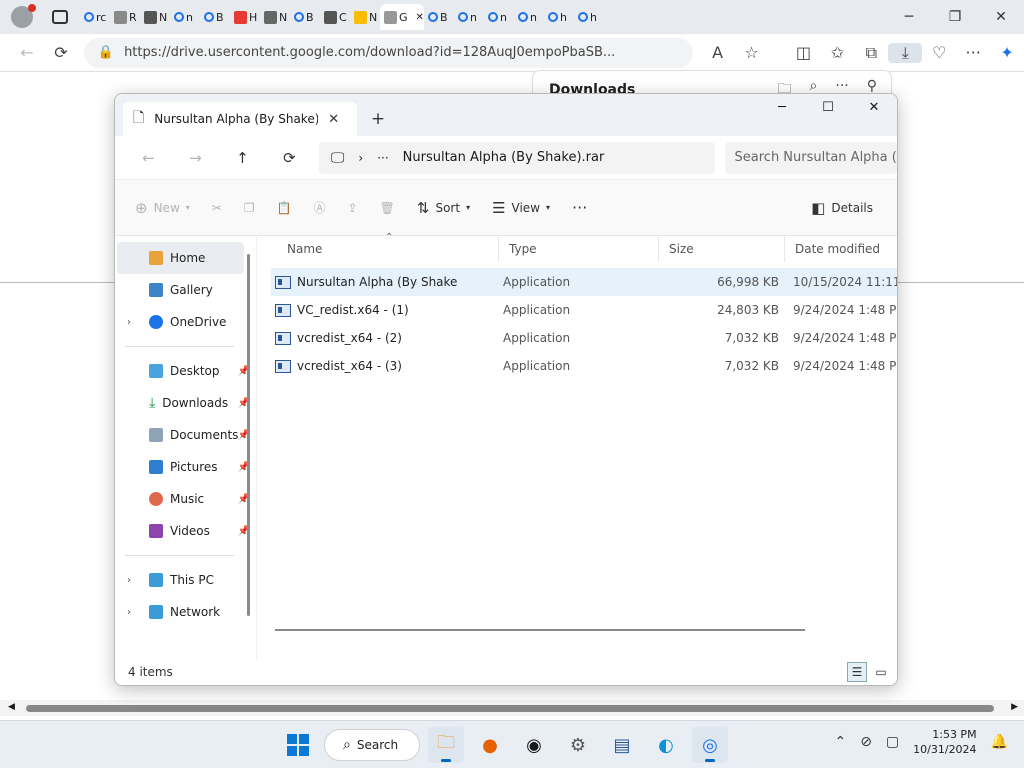  What do you see at coordinates (148, 158) in the screenshot?
I see `back-arrow-icon: ←` at bounding box center [148, 158].